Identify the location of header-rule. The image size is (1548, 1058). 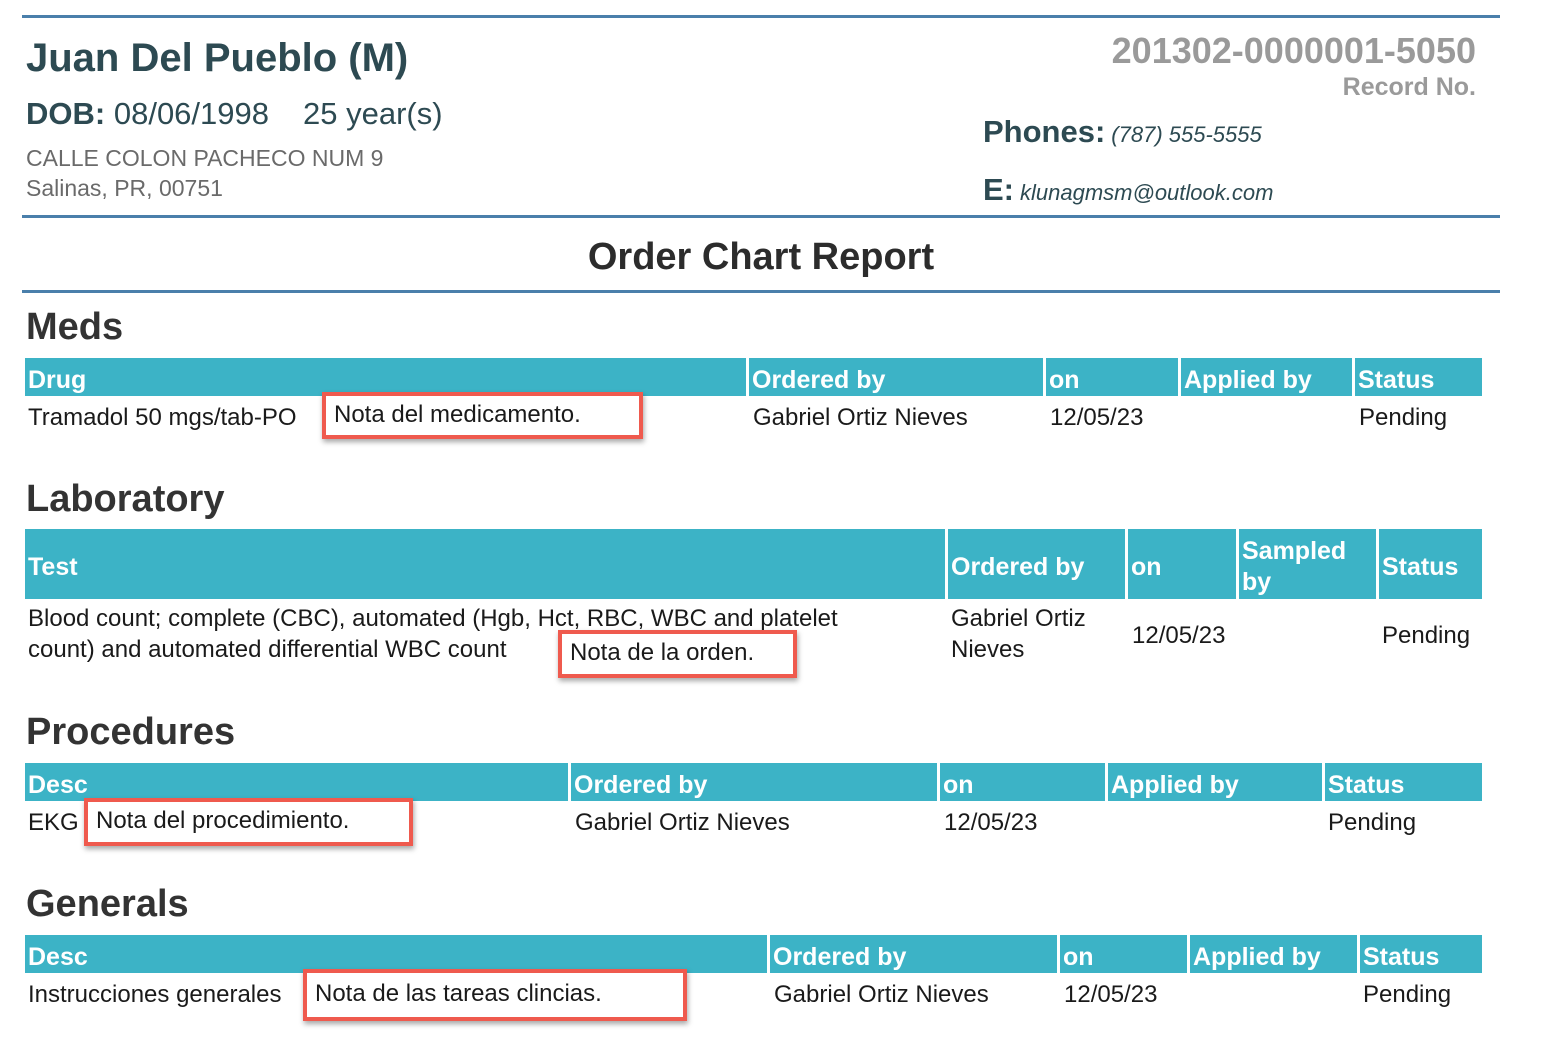
(761, 216).